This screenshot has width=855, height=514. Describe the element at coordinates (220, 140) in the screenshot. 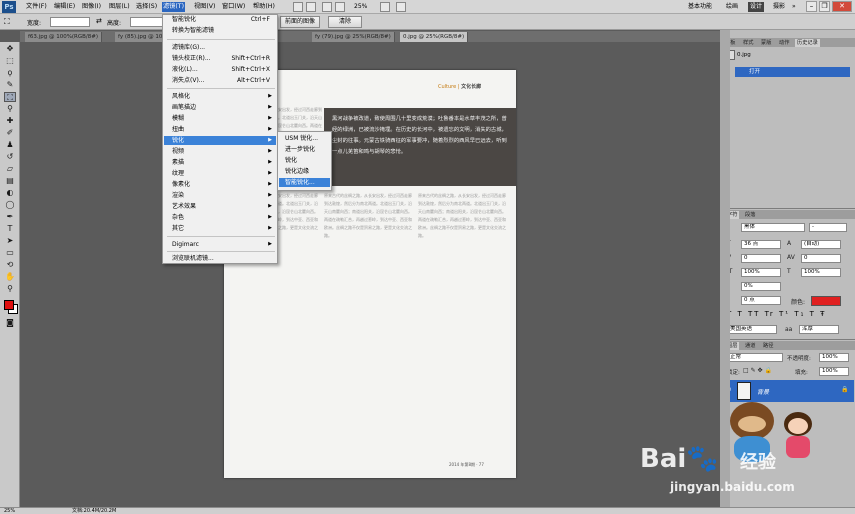

I see `menu-item-sharpen: 锐化 ▶` at that location.